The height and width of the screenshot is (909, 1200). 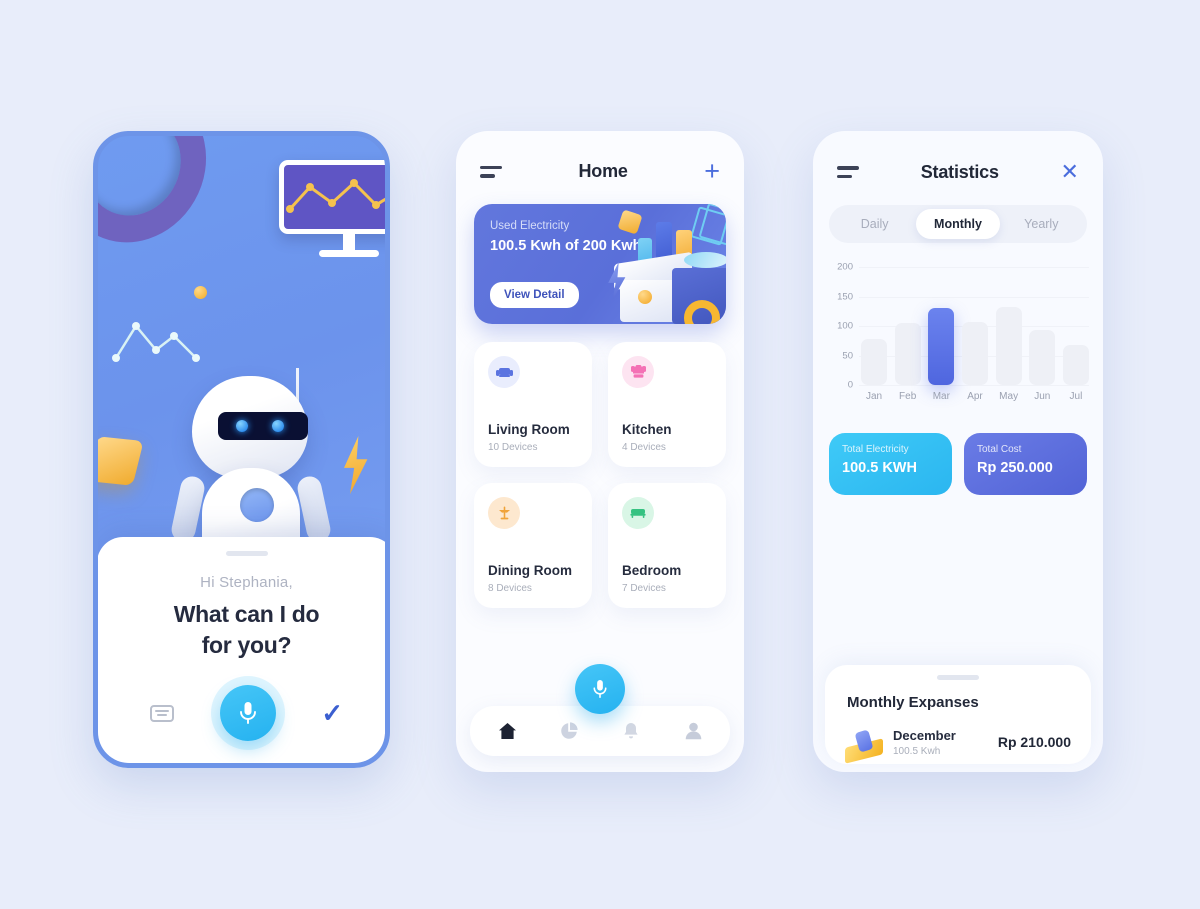 I want to click on chart-x-tick: Apr, so click(x=975, y=396).